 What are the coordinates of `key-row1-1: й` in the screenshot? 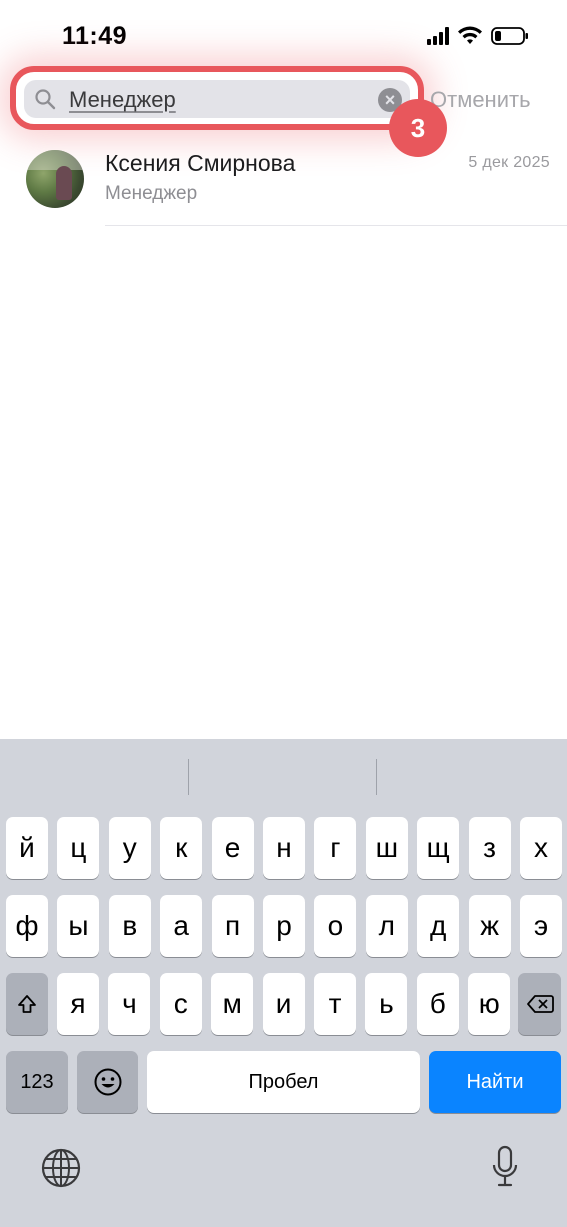 It's located at (27, 848).